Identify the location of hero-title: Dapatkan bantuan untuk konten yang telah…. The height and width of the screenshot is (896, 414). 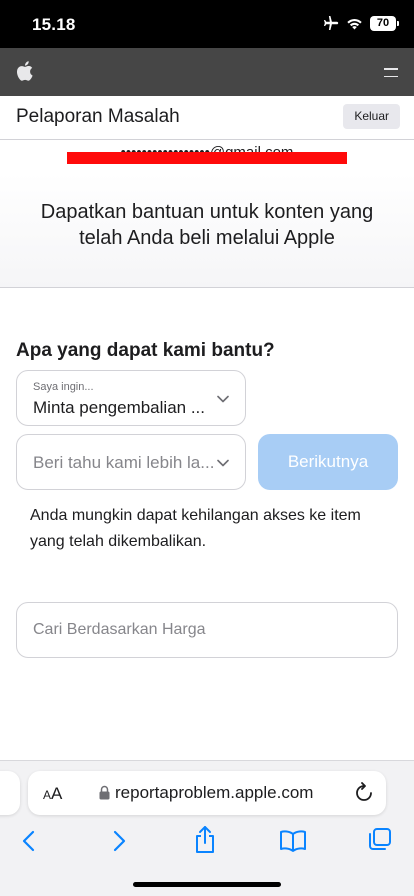
(207, 225).